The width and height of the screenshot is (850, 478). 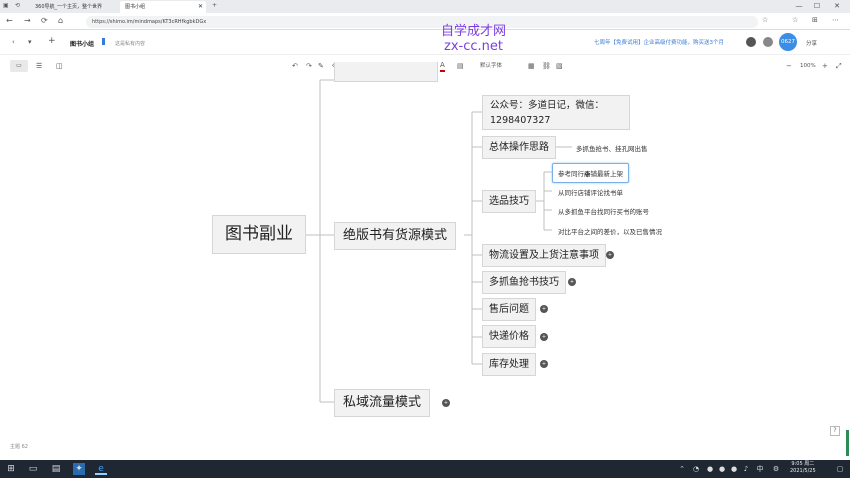 I want to click on zoom-level: 100%, so click(x=808, y=66).